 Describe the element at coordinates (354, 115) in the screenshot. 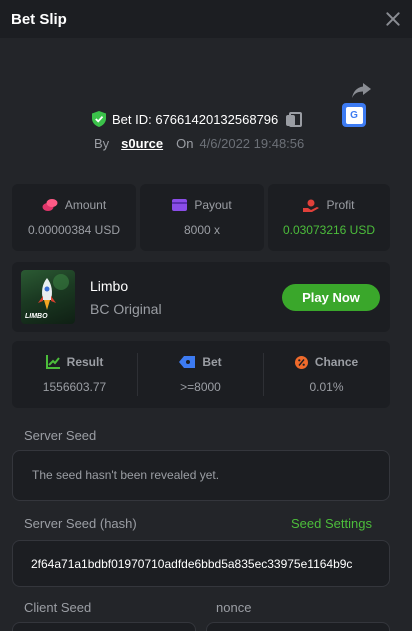

I see `translate-icon: G` at that location.